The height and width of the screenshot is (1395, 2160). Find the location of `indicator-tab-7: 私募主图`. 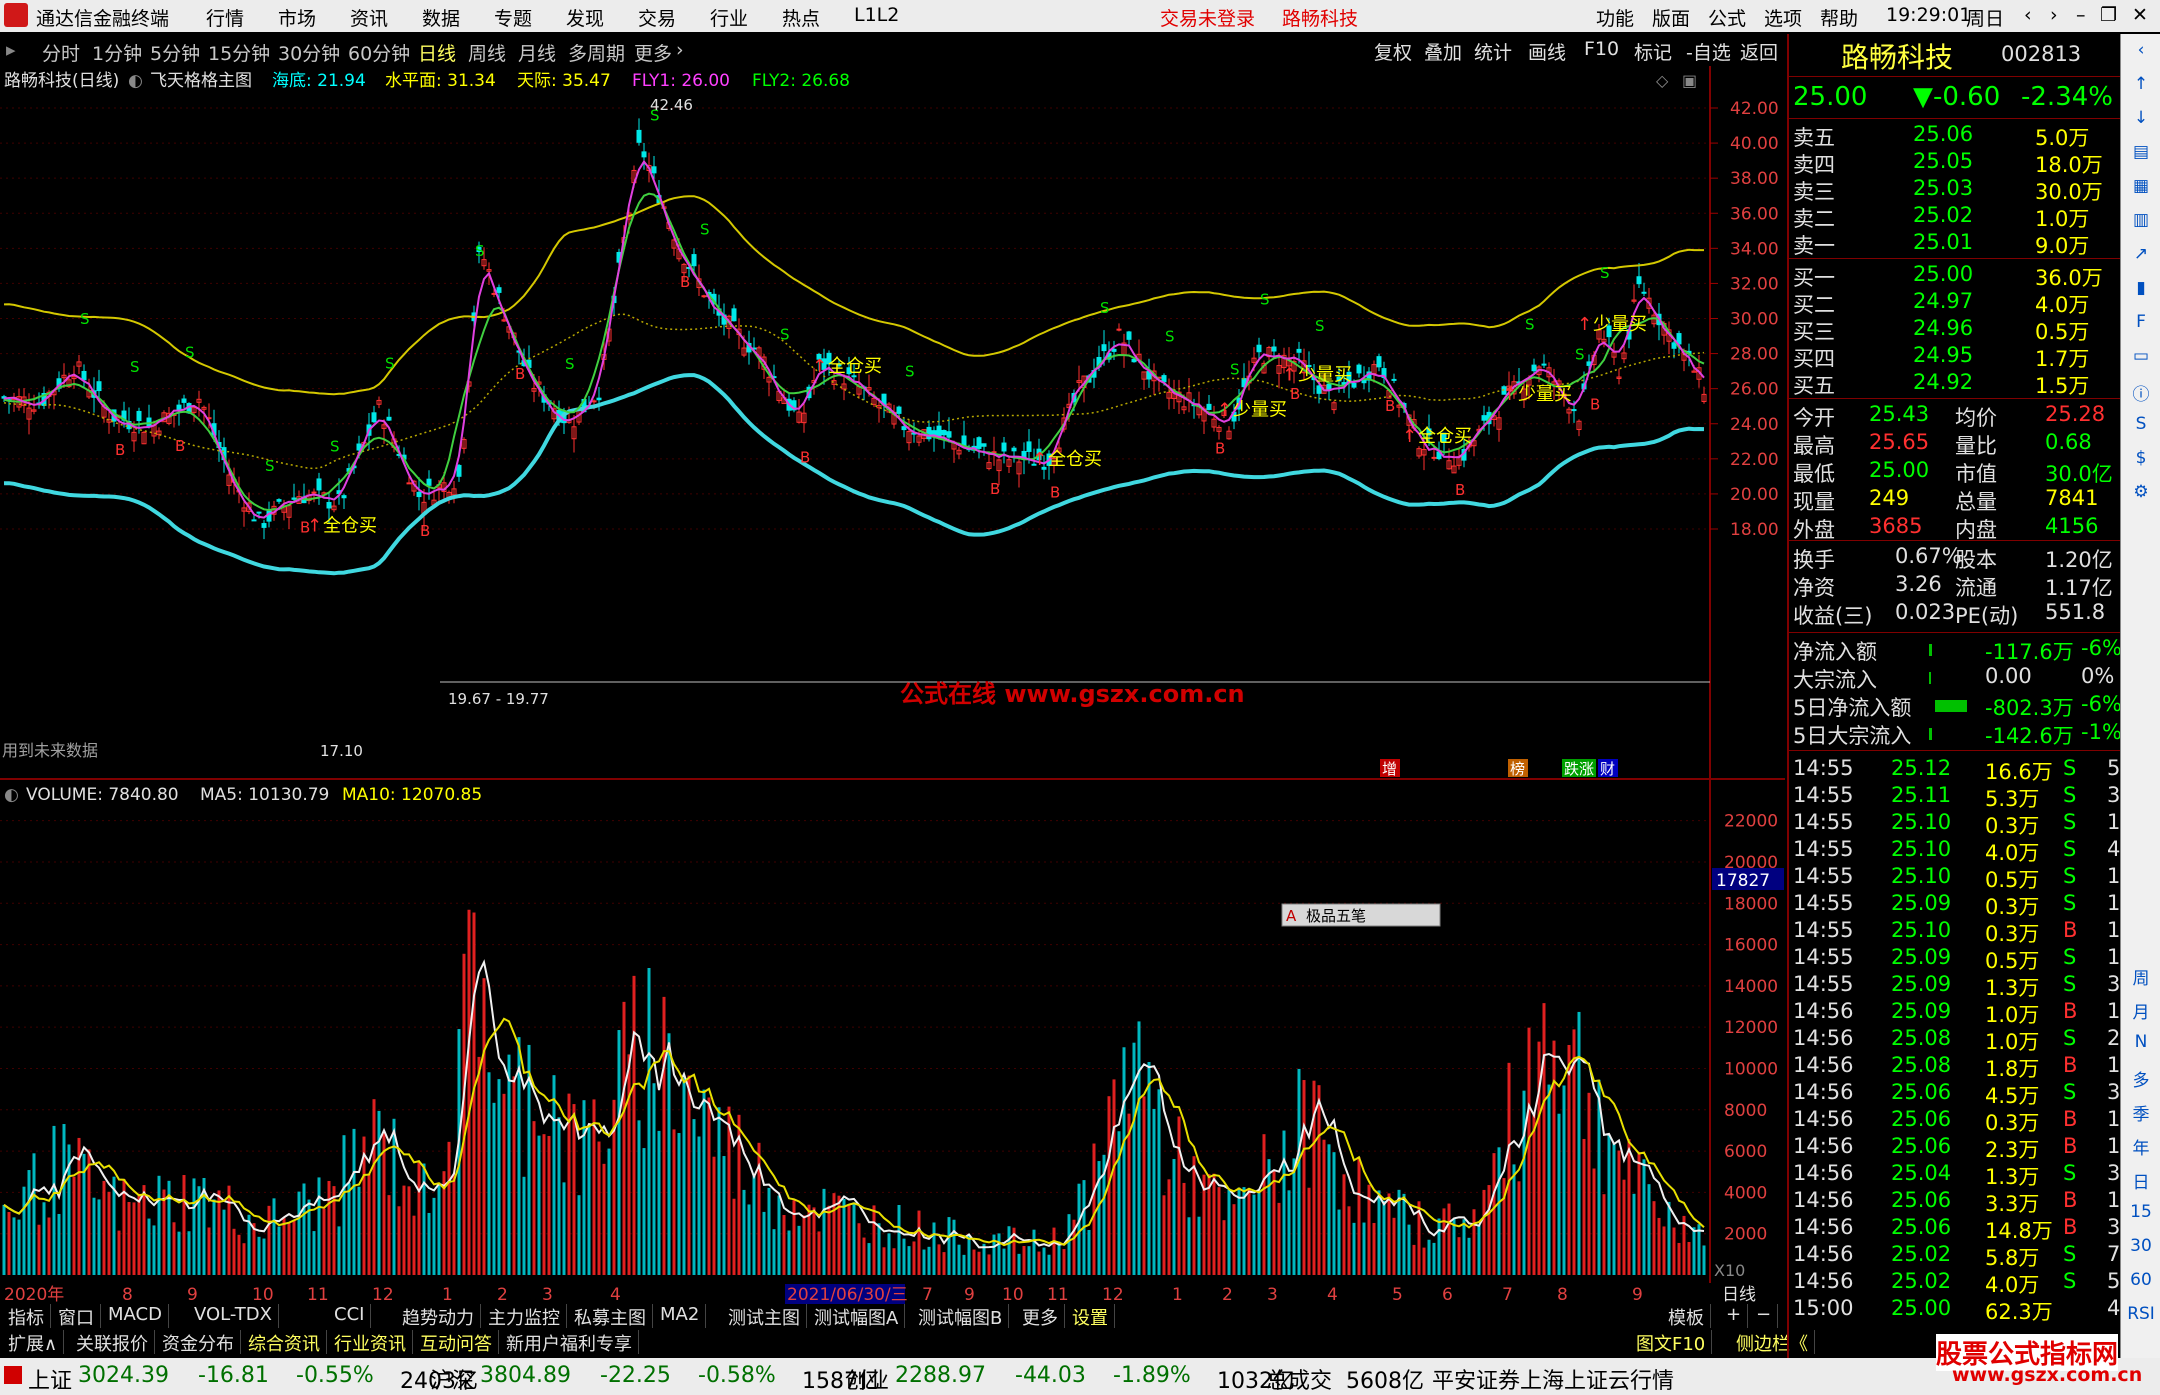

indicator-tab-7: 私募主图 is located at coordinates (610, 1316).